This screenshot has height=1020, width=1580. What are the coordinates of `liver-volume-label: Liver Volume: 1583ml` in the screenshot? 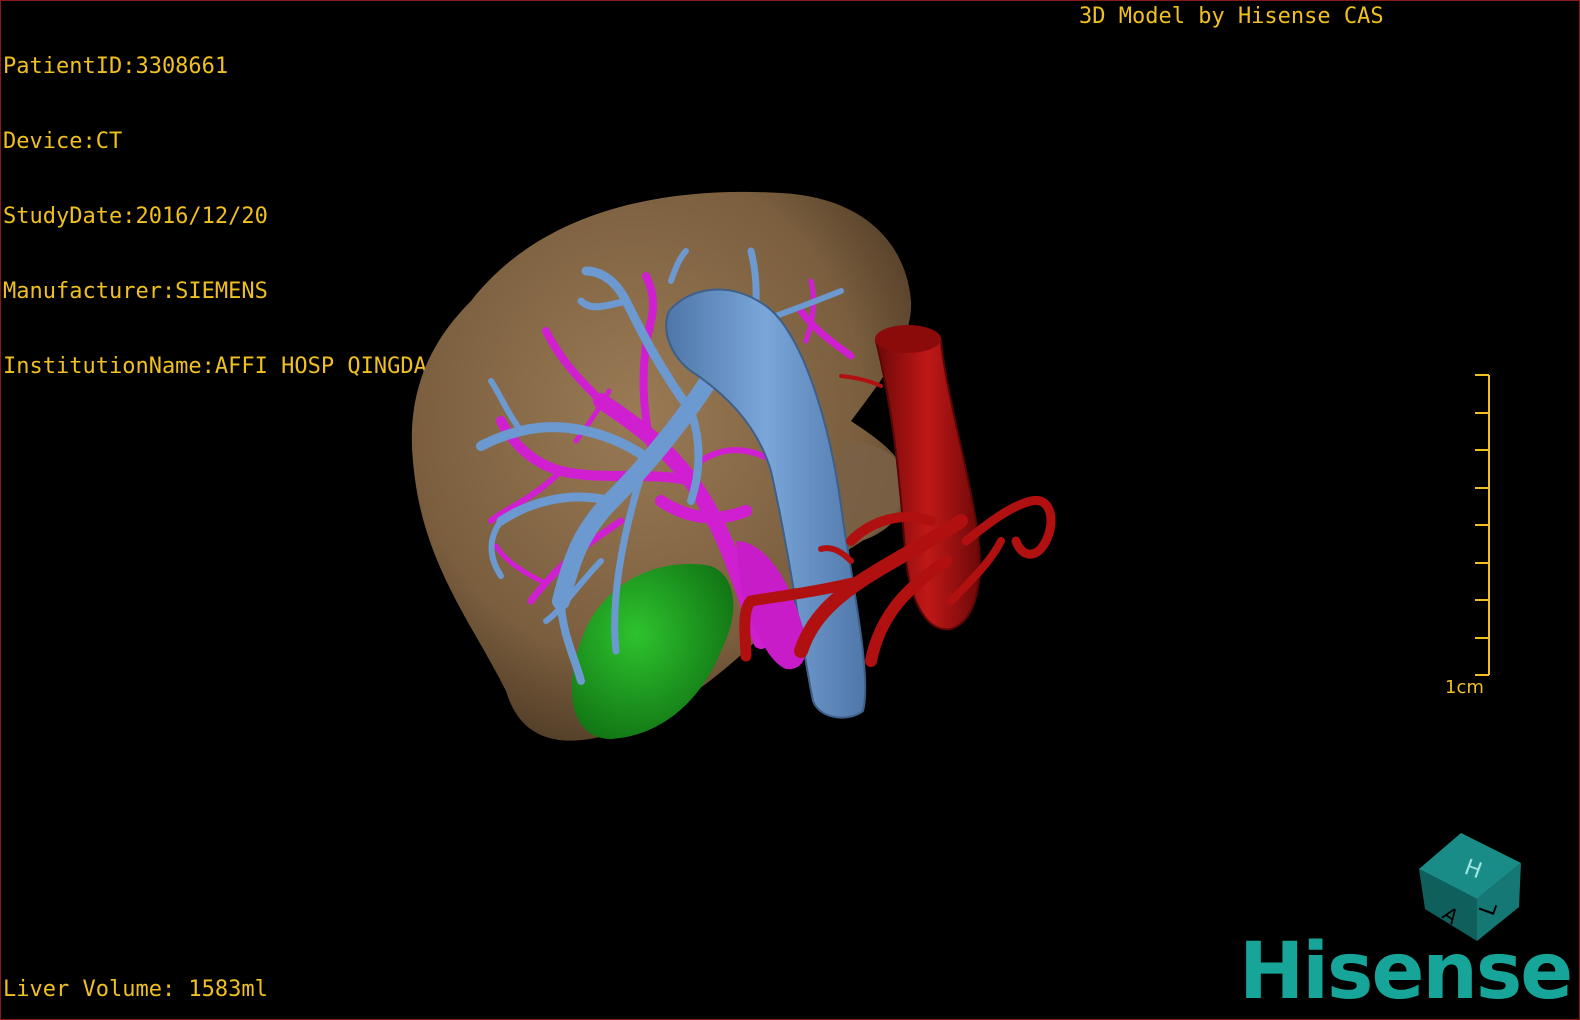 It's located at (135, 989).